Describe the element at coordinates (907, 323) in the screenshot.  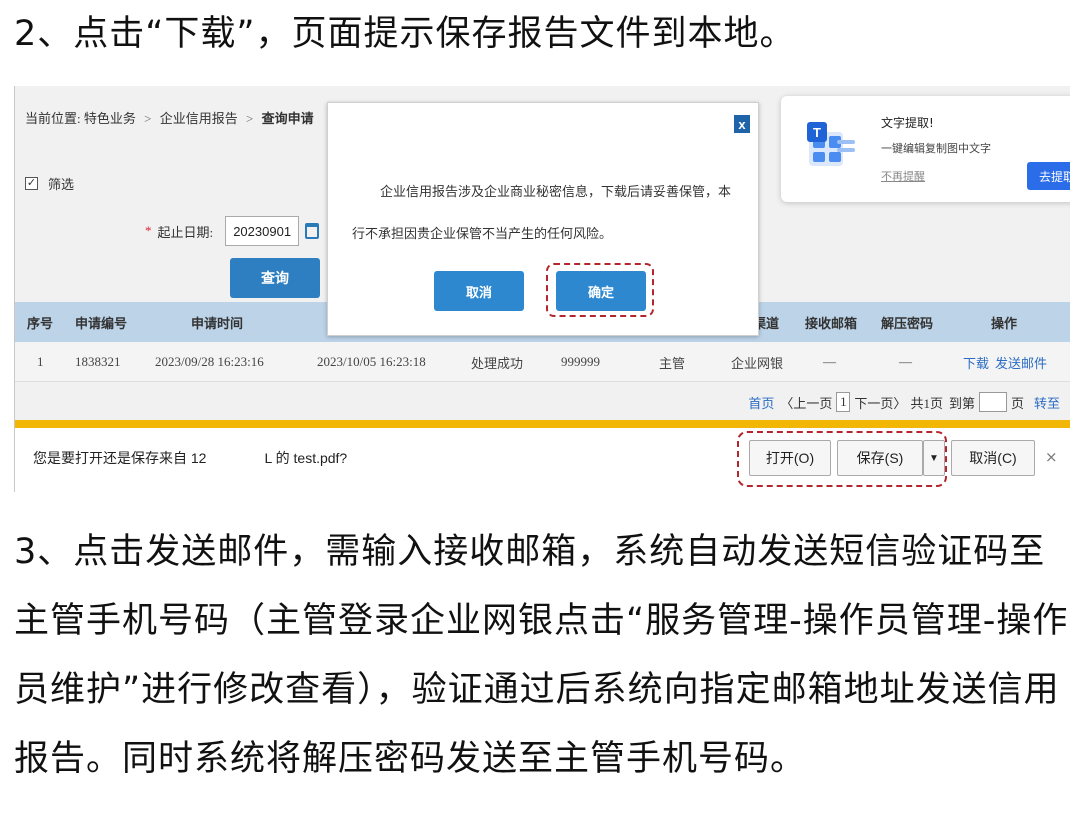
I see `header-password: 解压密码` at that location.